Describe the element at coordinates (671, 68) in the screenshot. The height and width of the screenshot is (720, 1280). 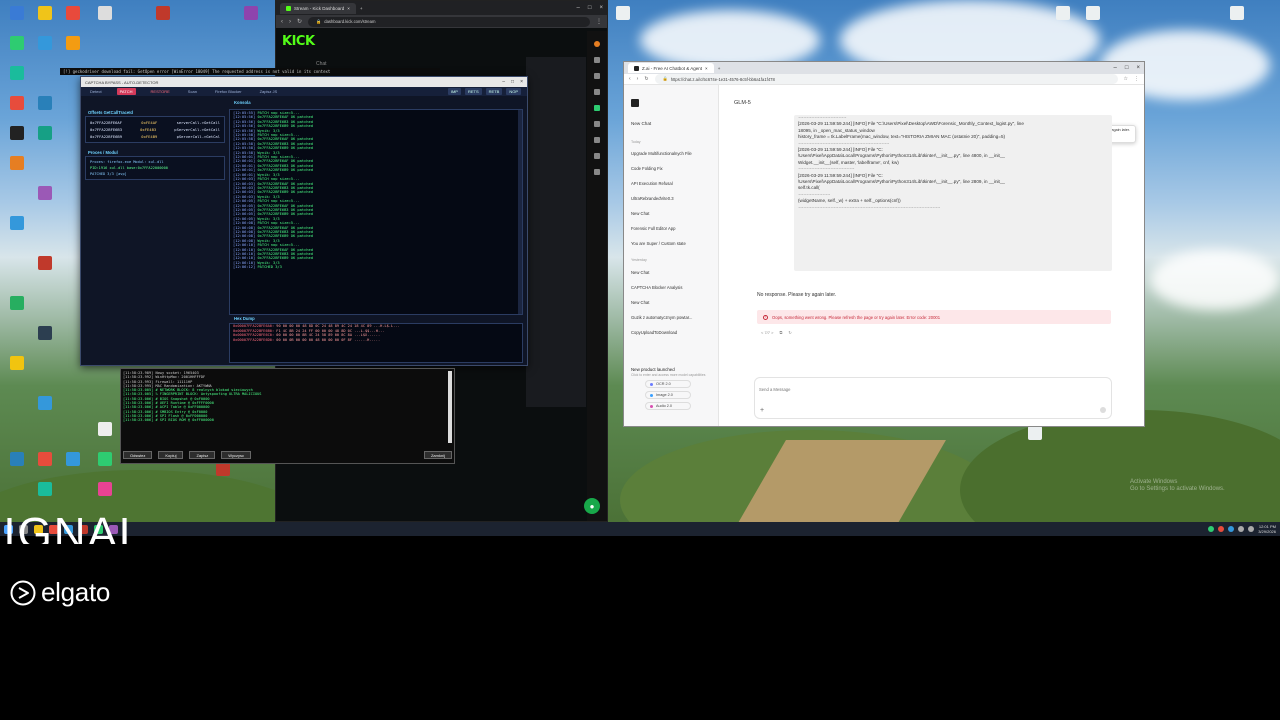
I see `chat-tab: Z.ai - Free AI Chatbot & Agent ×` at that location.